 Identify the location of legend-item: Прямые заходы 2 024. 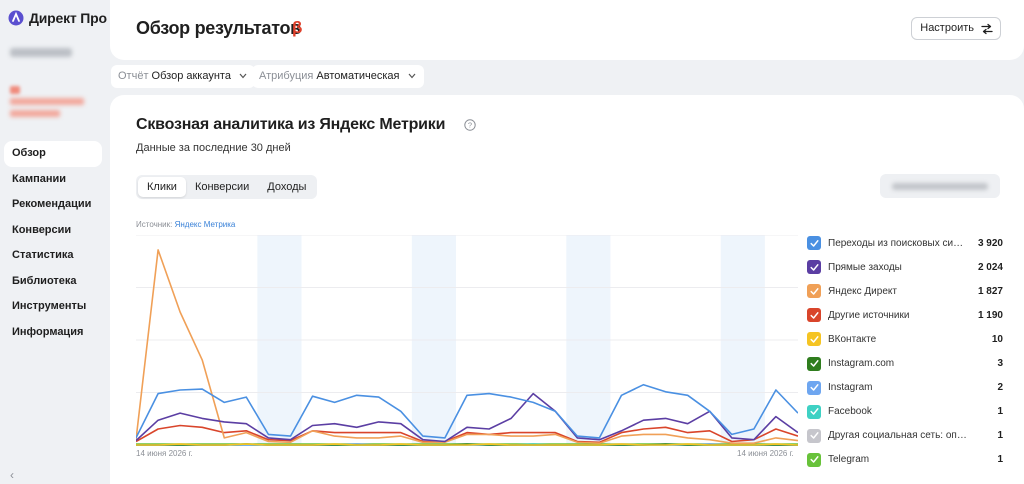
(905, 267).